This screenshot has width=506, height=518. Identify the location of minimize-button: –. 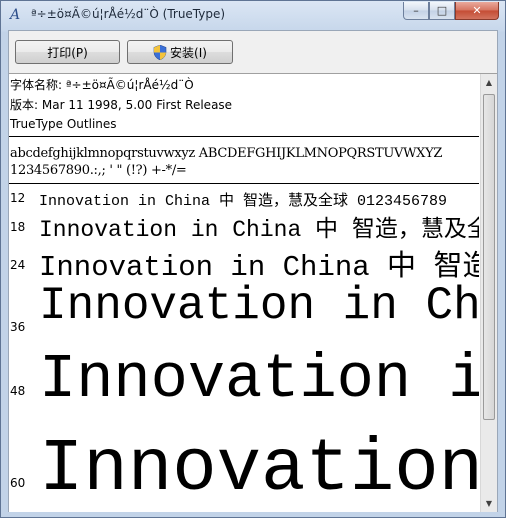
(416, 11).